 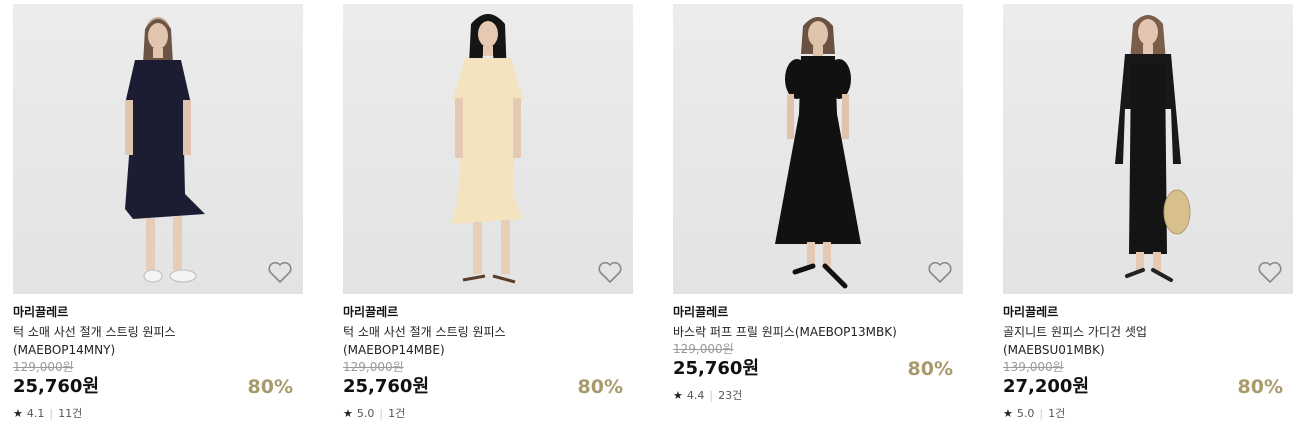 I want to click on product-name: 턱 소매 사선 절개 스트링 원피스 (MAEBOP14MBE), so click(x=465, y=341).